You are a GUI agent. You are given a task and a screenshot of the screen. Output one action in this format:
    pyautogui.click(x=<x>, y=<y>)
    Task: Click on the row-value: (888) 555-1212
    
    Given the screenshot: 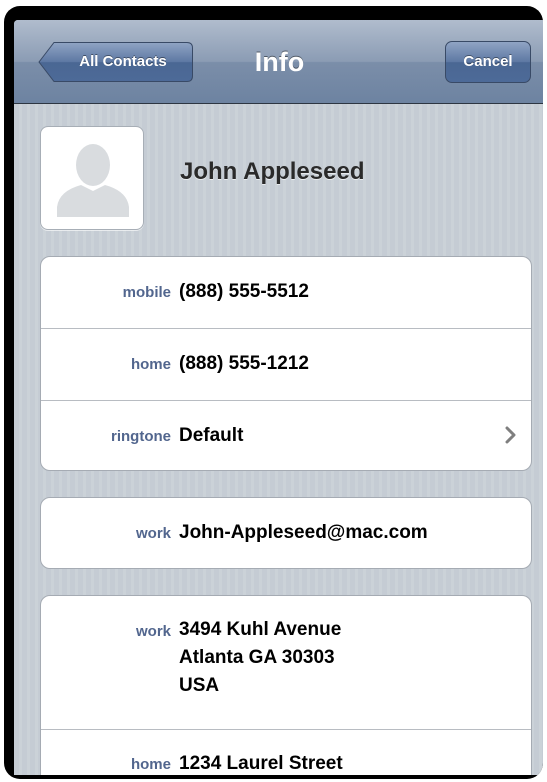 What is the action you would take?
    pyautogui.click(x=244, y=363)
    